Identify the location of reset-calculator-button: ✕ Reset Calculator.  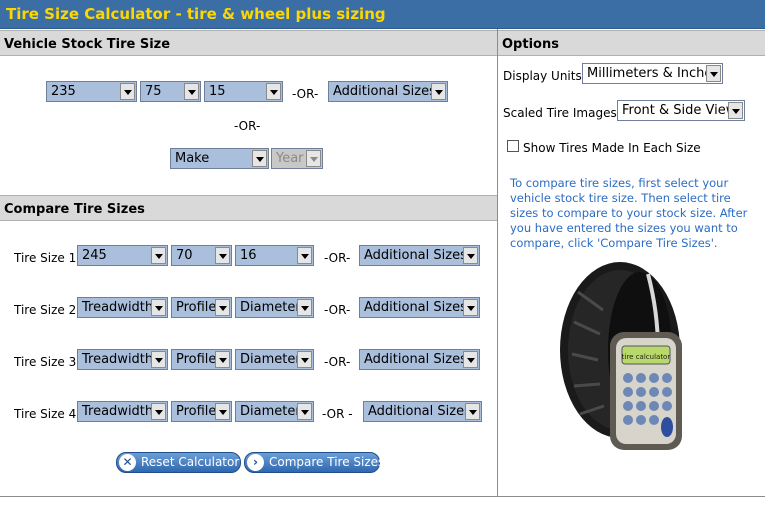
(178, 462).